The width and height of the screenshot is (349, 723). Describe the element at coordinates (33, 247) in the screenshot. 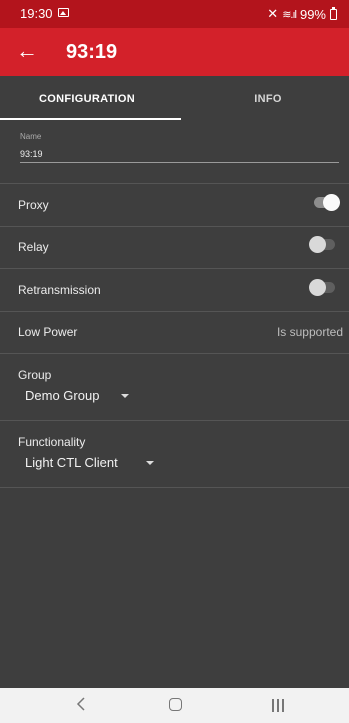

I see `relay-label: Relay` at that location.